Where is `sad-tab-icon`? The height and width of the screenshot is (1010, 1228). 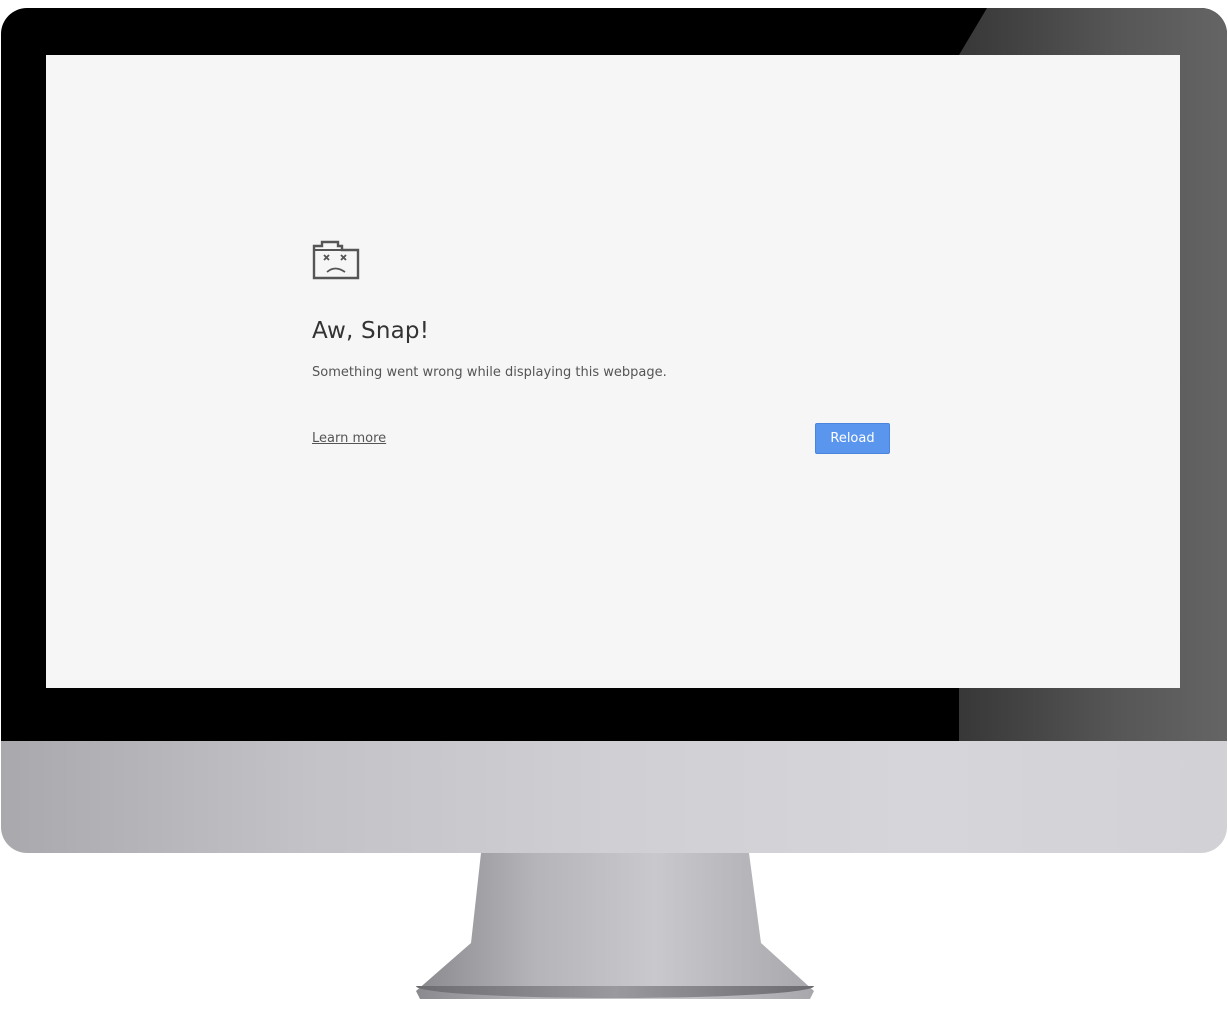 sad-tab-icon is located at coordinates (336, 260).